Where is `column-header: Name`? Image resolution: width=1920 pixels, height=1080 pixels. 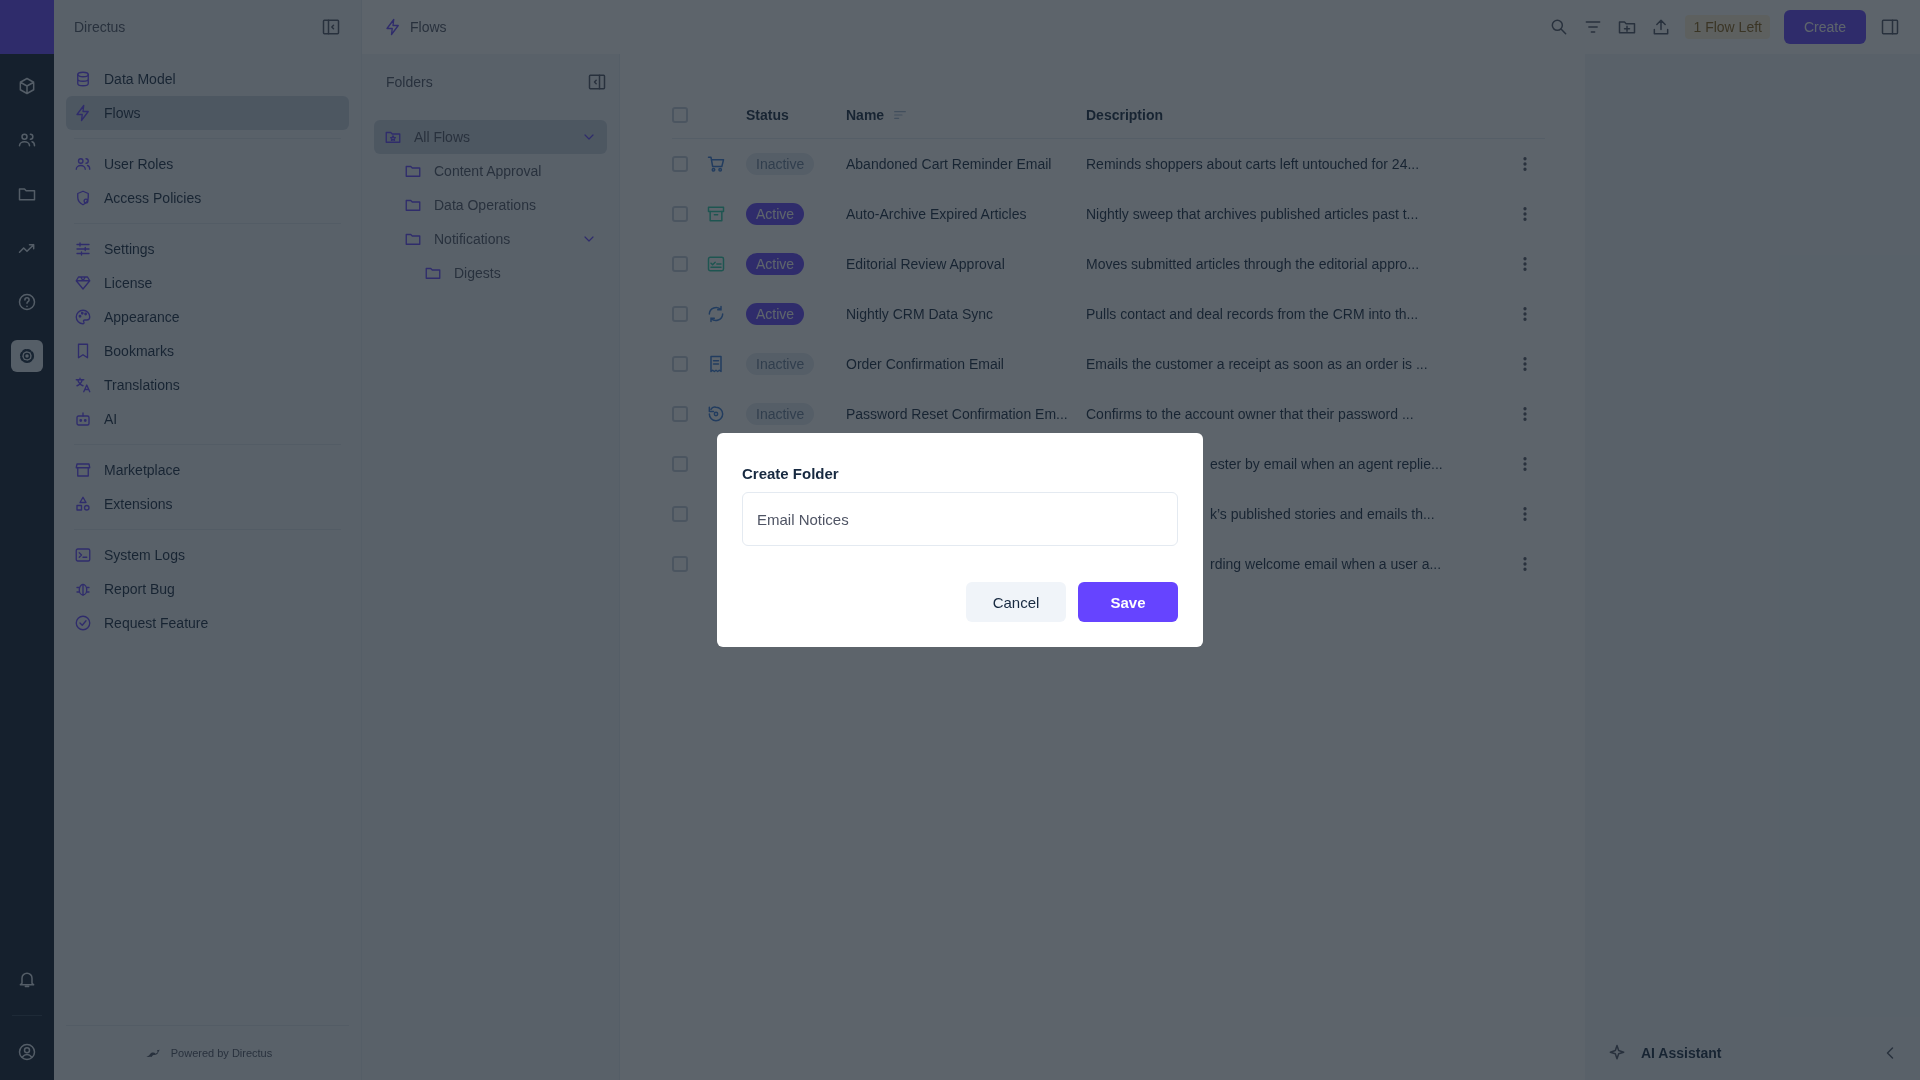 column-header: Name is located at coordinates (865, 115).